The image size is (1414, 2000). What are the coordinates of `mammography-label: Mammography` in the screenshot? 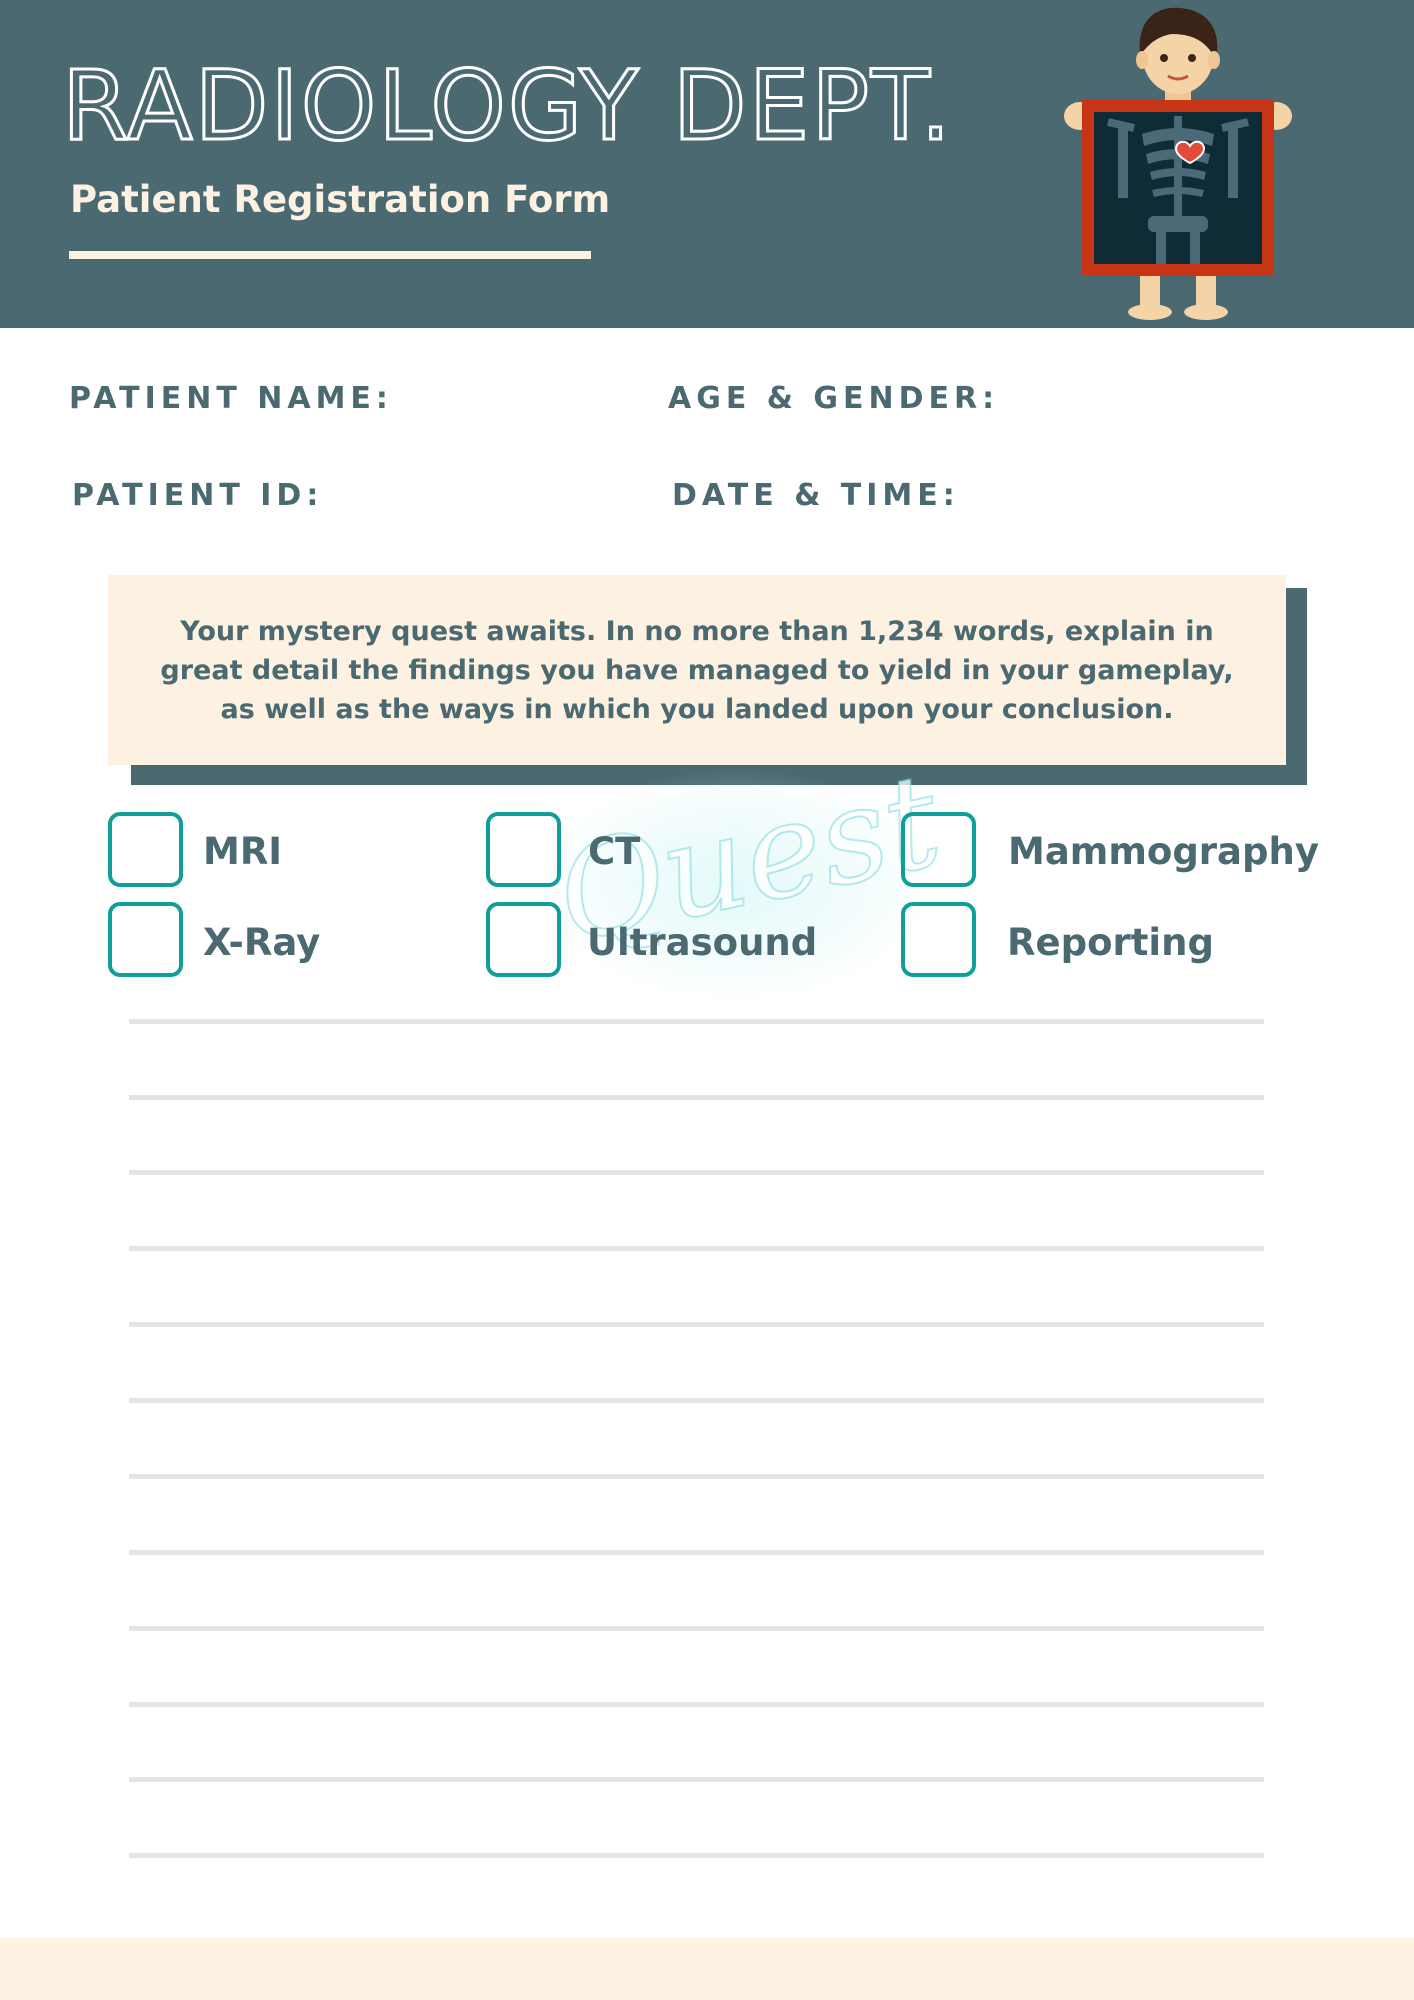 It's located at (1163, 851).